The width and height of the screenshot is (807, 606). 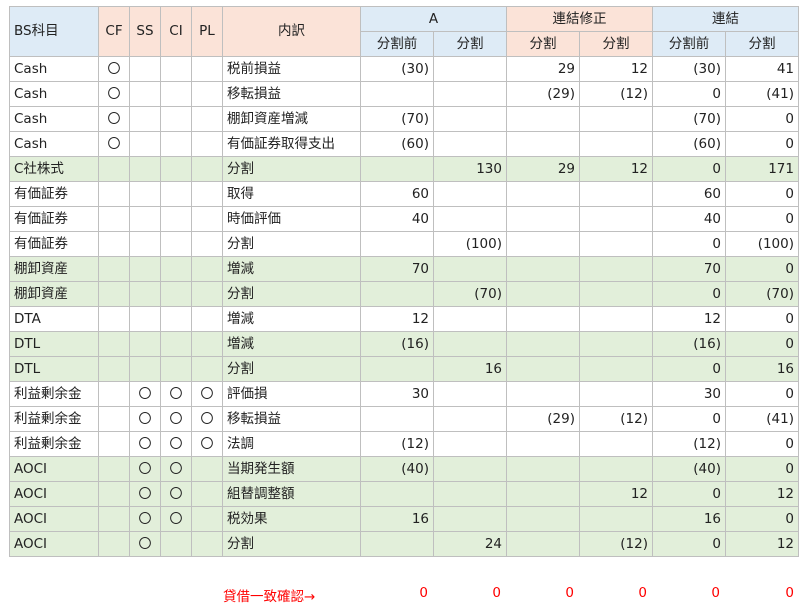 I want to click on cell-bs-item: 有価証券, so click(x=54, y=219).